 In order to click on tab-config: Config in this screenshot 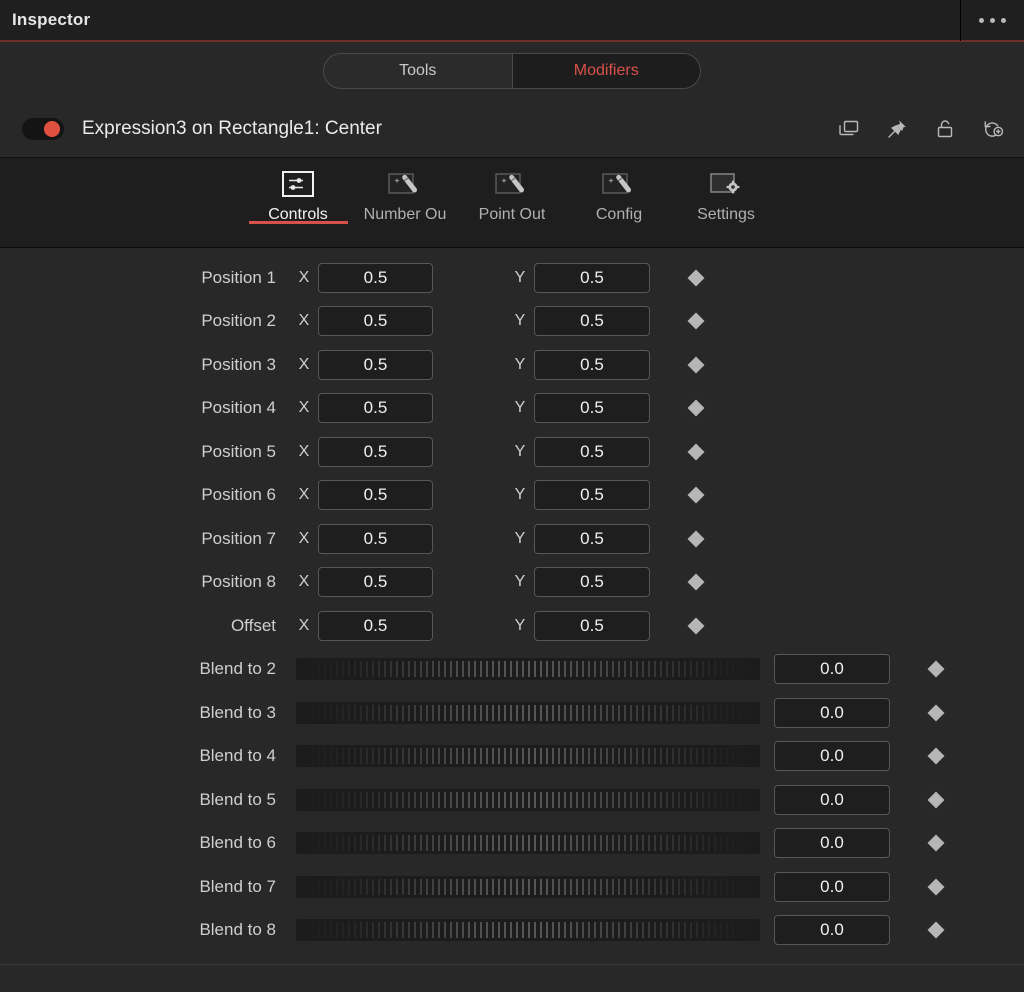, I will do `click(619, 191)`.